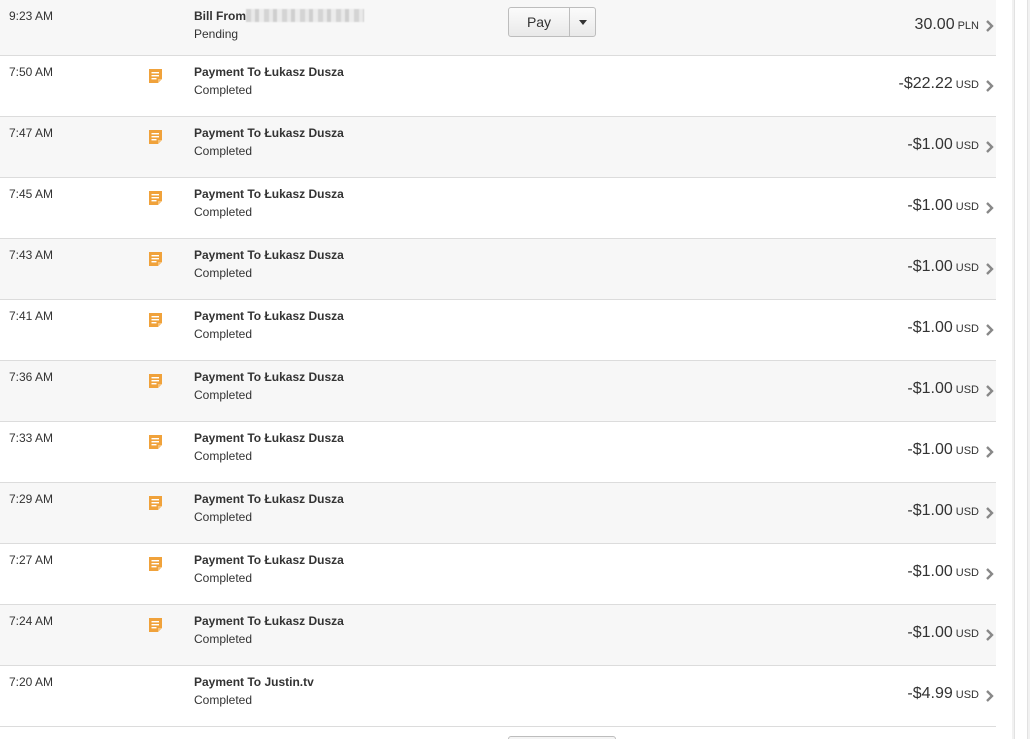 This screenshot has height=739, width=1030. I want to click on scrollbar-thumb, so click(1021, 369).